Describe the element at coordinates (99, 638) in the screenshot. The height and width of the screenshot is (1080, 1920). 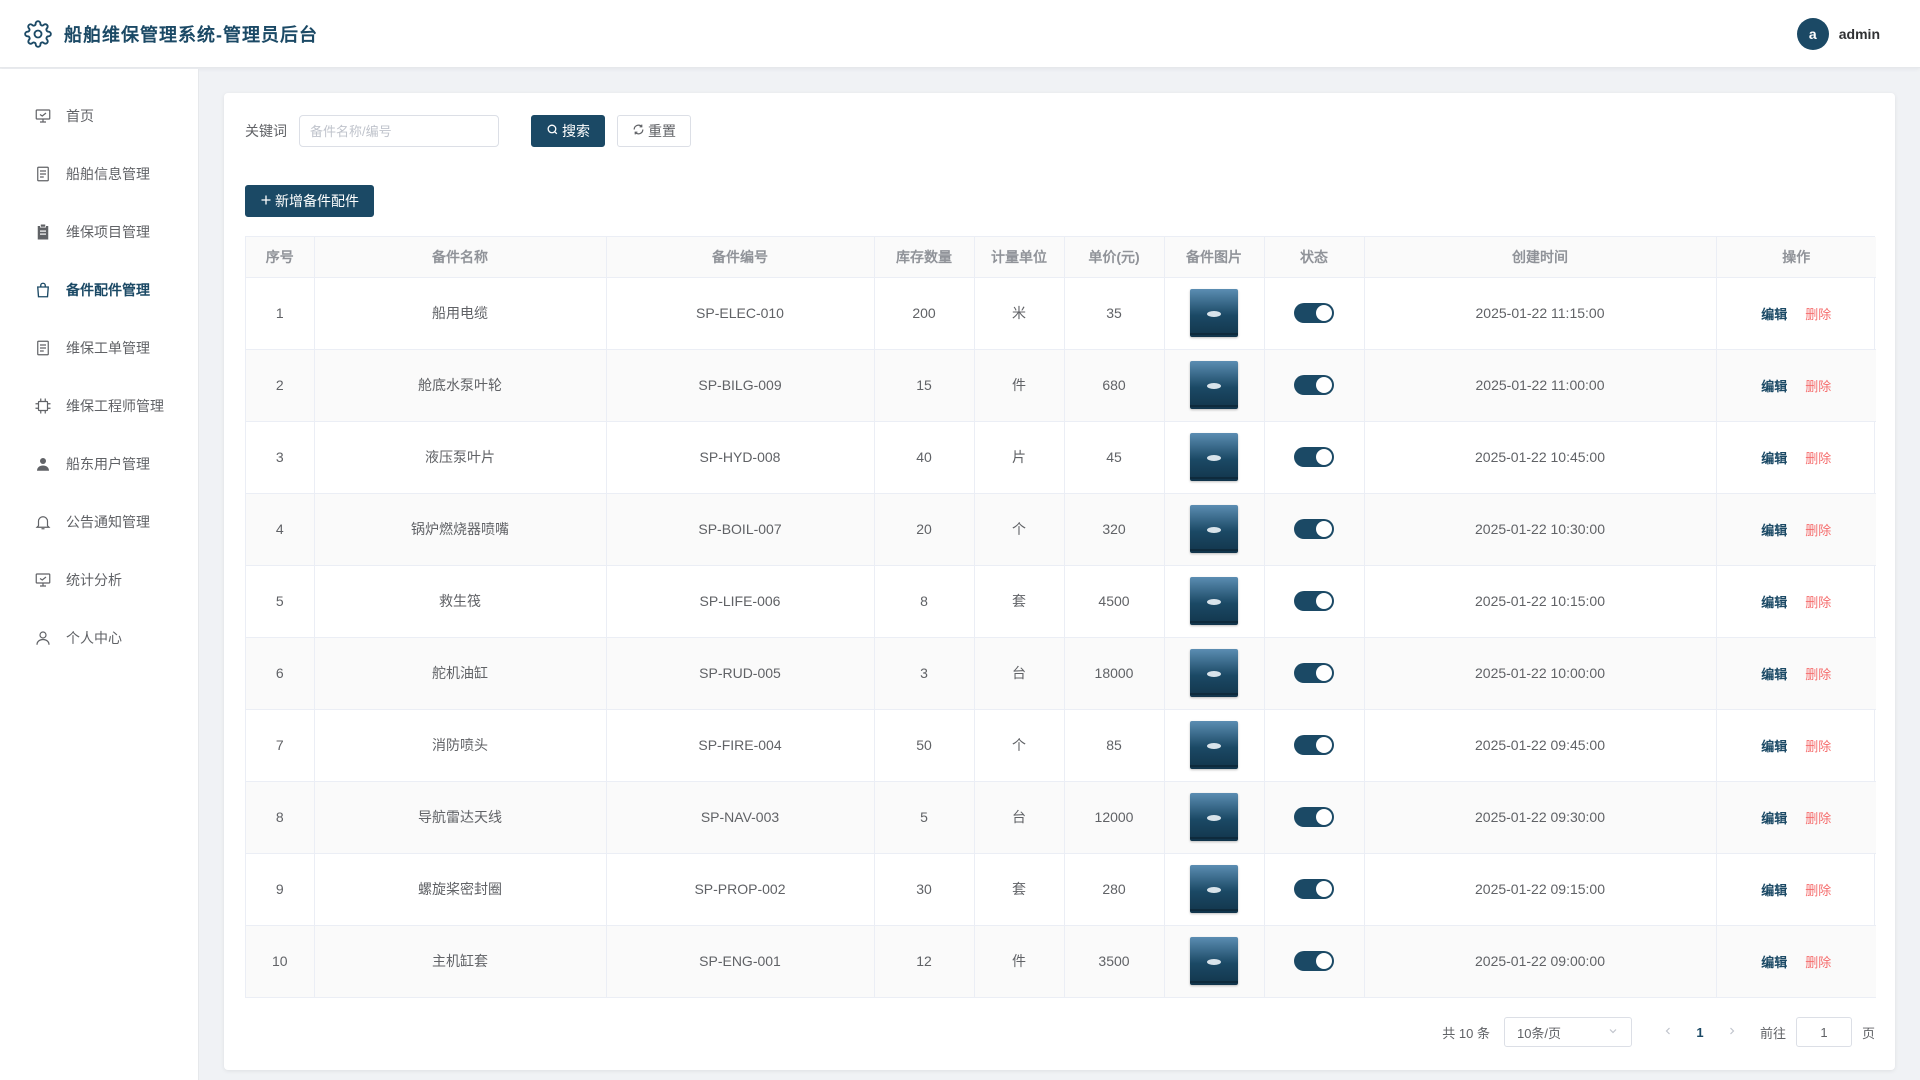
I see `sidebar-item-profile: 个人中心` at that location.